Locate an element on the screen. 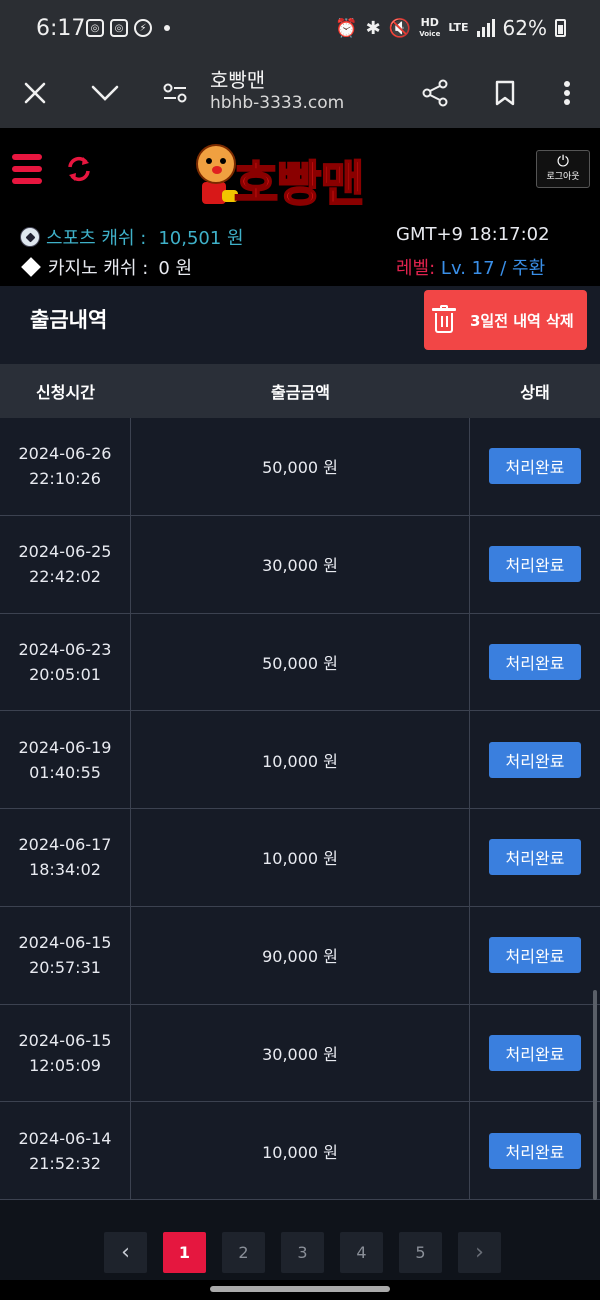 The height and width of the screenshot is (1300, 600). more-options-button is located at coordinates (567, 93).